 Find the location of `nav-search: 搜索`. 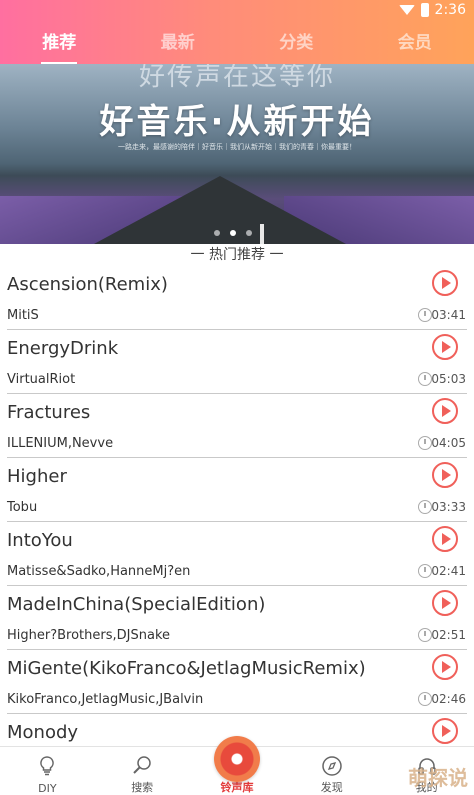

nav-search: 搜索 is located at coordinates (142, 771).